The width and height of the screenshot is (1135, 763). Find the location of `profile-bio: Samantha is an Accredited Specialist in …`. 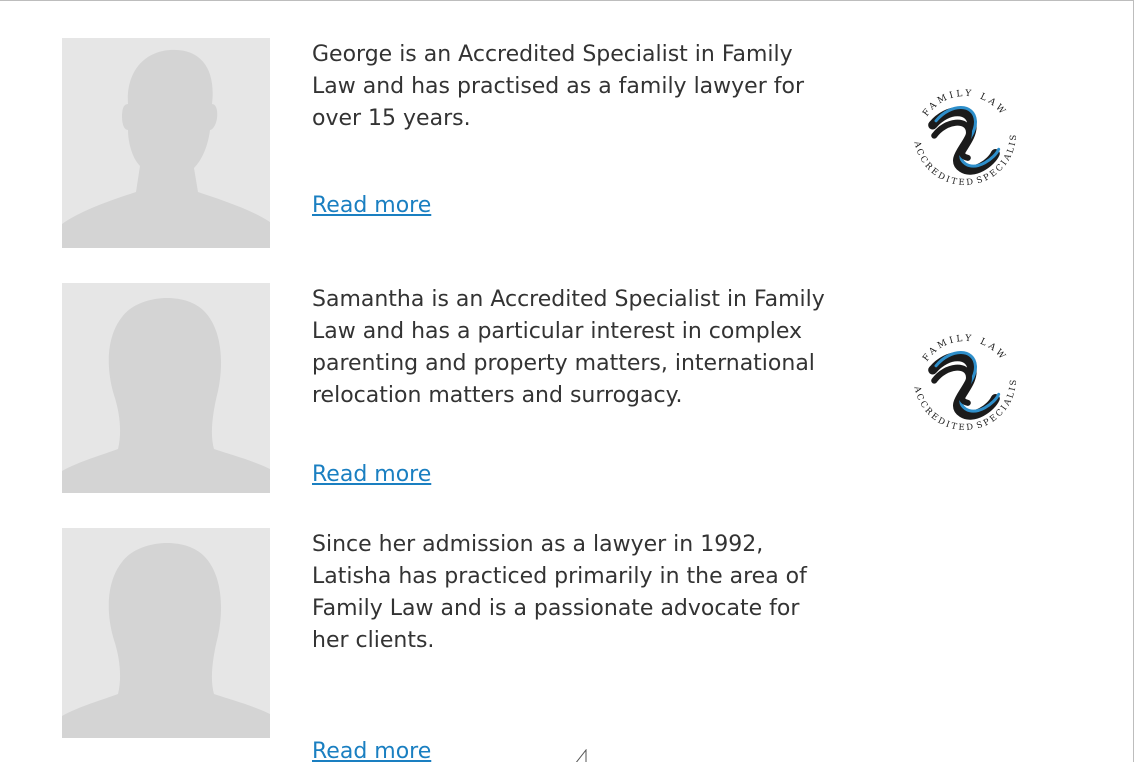

profile-bio: Samantha is an Accredited Specialist in … is located at coordinates (568, 347).